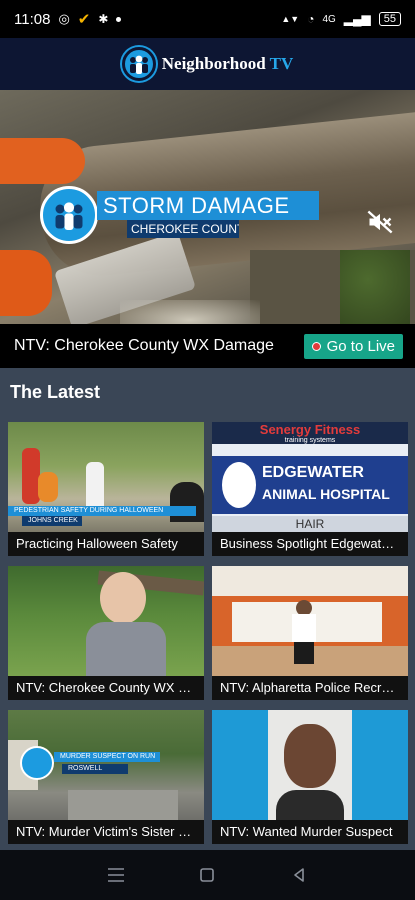 The width and height of the screenshot is (415, 900). What do you see at coordinates (106, 544) in the screenshot?
I see `video-card-caption: Practicing Halloween Safety` at bounding box center [106, 544].